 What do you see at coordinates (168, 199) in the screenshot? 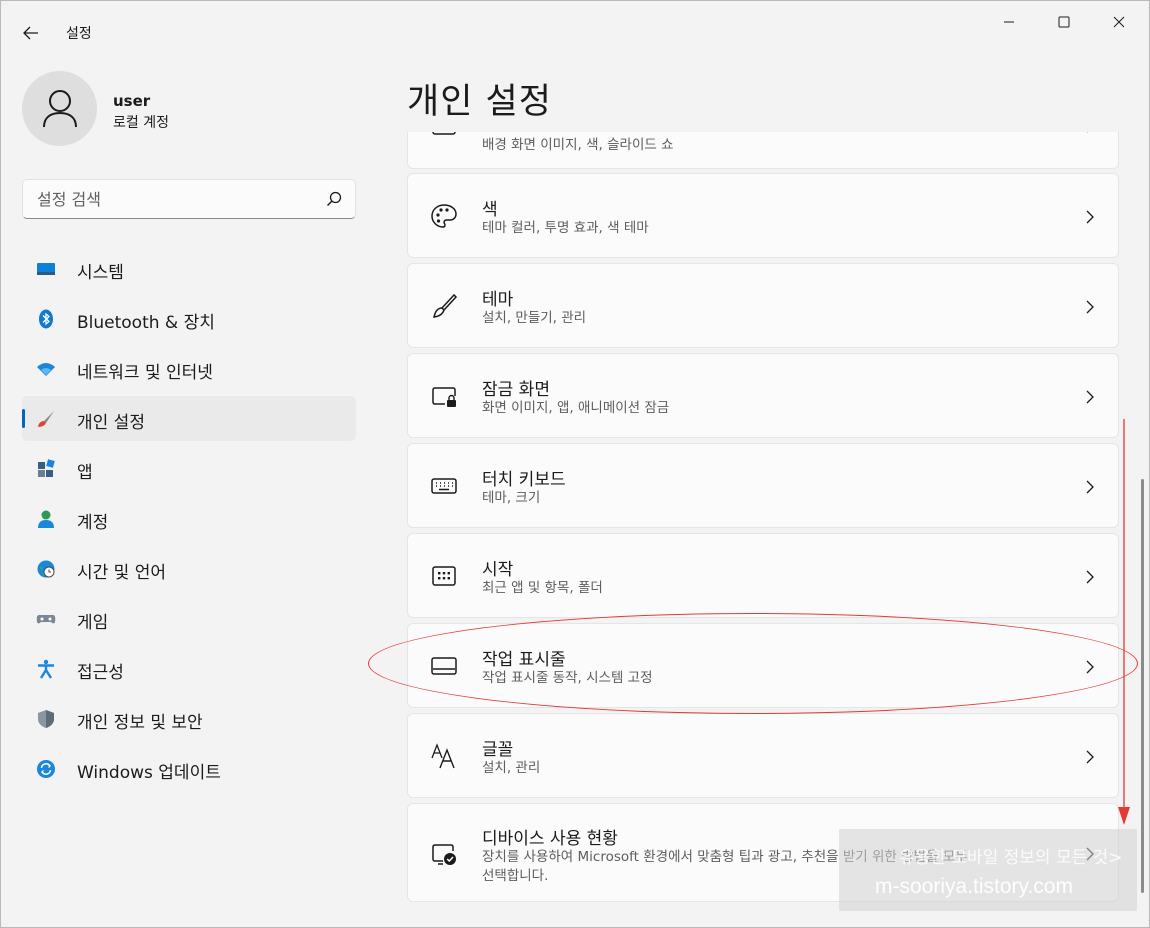
I see `search-input` at bounding box center [168, 199].